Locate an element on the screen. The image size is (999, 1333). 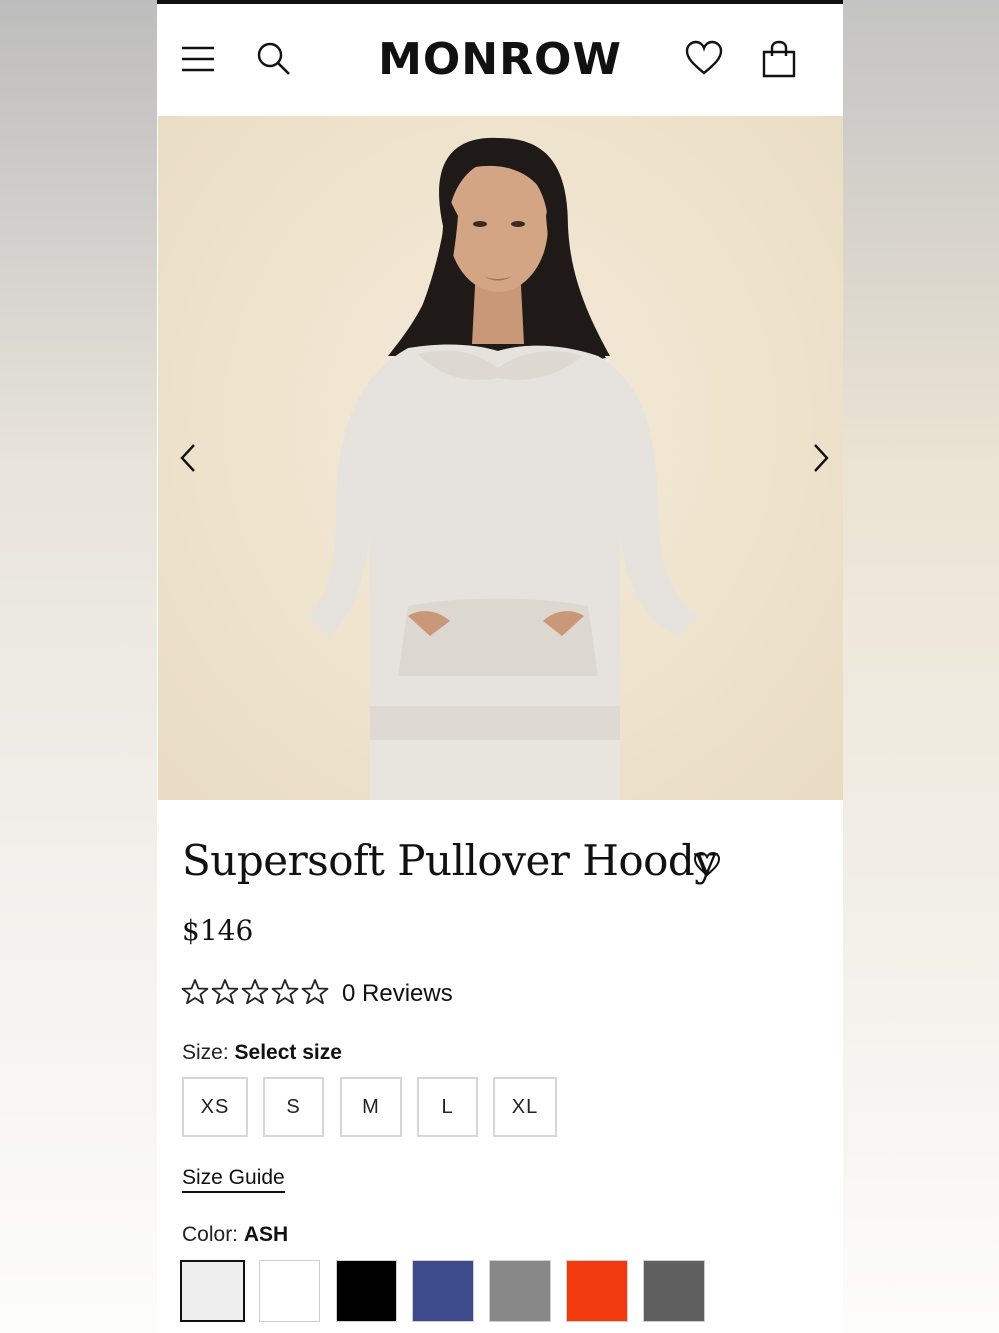
size-value: Select size is located at coordinates (288, 1052).